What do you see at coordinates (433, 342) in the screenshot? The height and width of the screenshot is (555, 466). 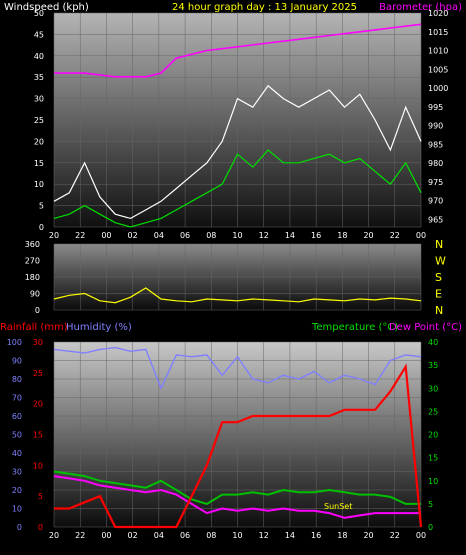 I see `temperature-tick-label: 40` at bounding box center [433, 342].